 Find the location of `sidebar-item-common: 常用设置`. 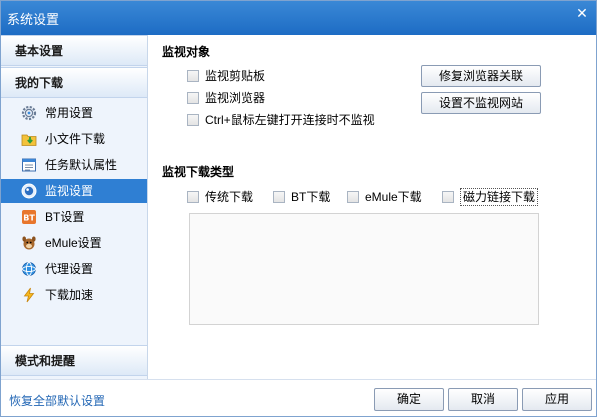

sidebar-item-common: 常用设置 is located at coordinates (74, 113).